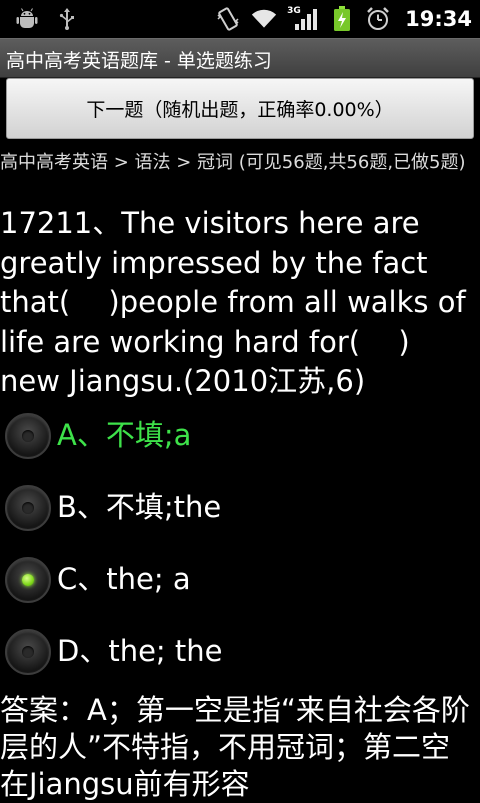 Image resolution: width=480 pixels, height=803 pixels. Describe the element at coordinates (67, 19) in the screenshot. I see `usb-icon` at that location.